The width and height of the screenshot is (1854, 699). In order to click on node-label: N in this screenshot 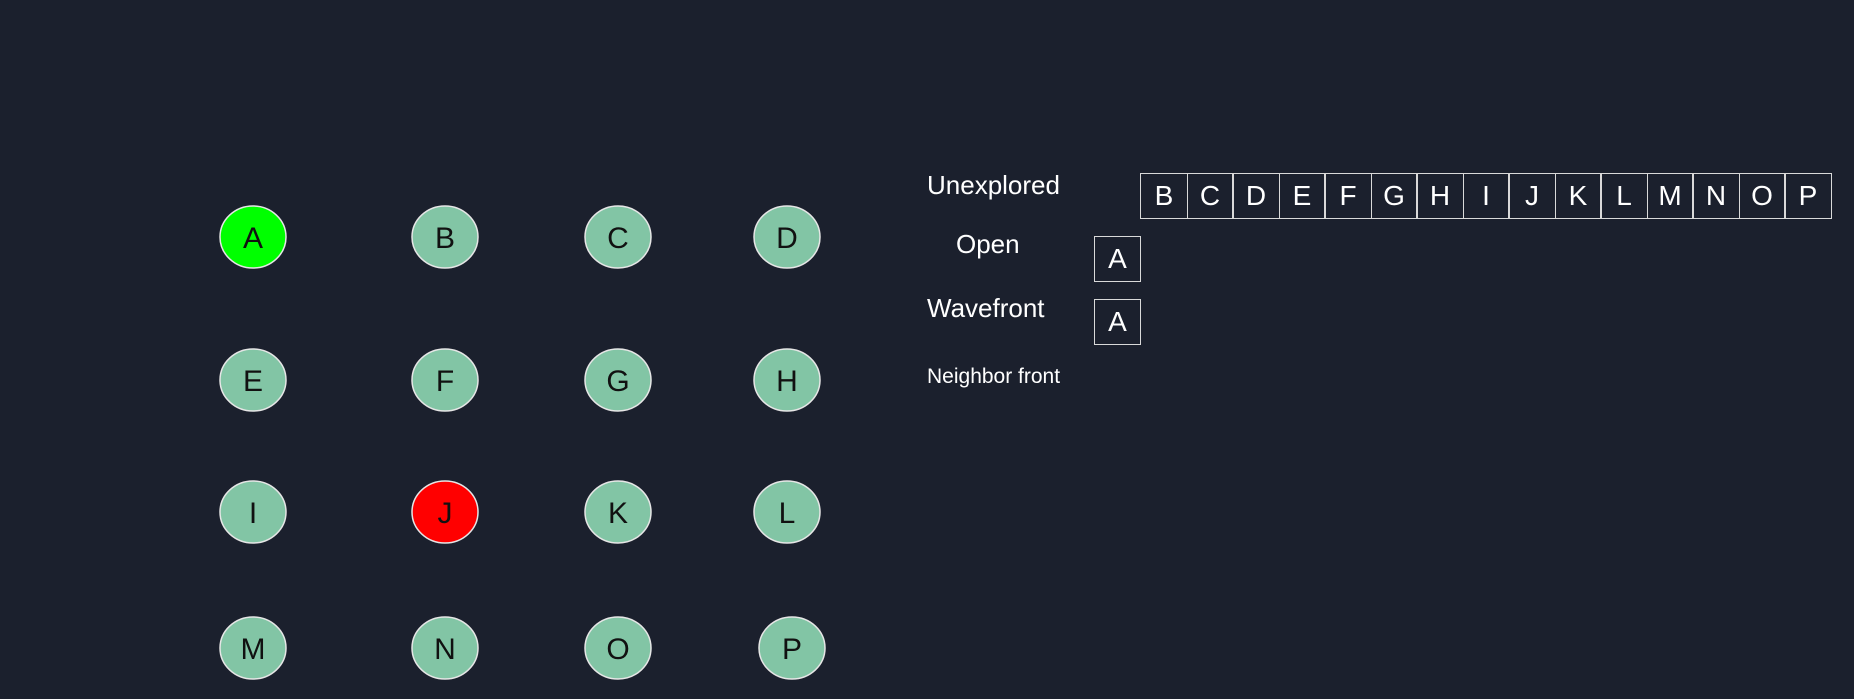, I will do `click(445, 649)`.